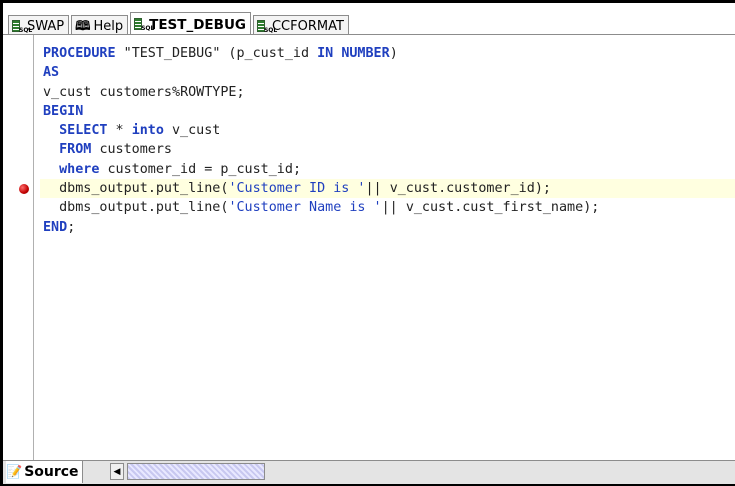 The width and height of the screenshot is (735, 486). What do you see at coordinates (389, 169) in the screenshot?
I see `code-line: where customer_id = p_cust_id;` at bounding box center [389, 169].